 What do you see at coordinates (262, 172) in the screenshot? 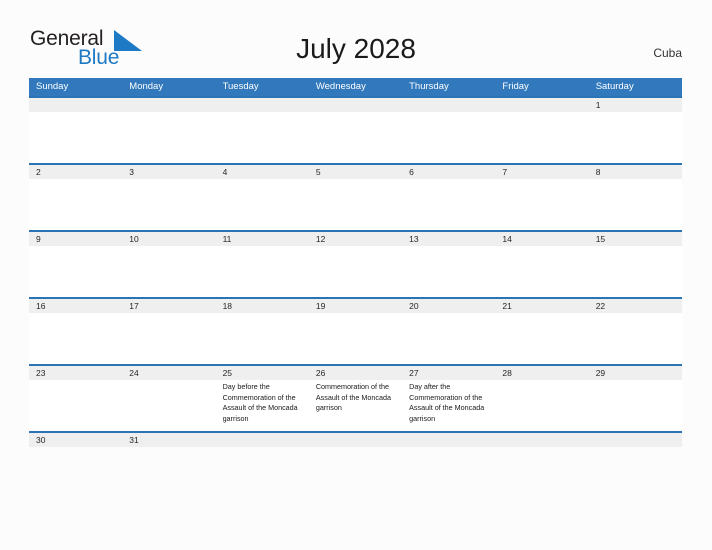
I see `day-number: 4` at bounding box center [262, 172].